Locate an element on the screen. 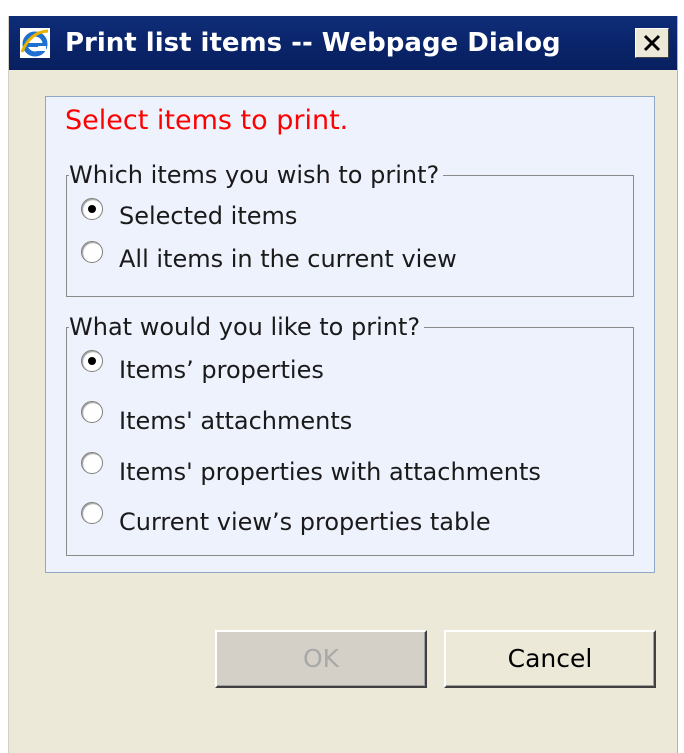  radio-label: Items' properties with attachments is located at coordinates (330, 472).